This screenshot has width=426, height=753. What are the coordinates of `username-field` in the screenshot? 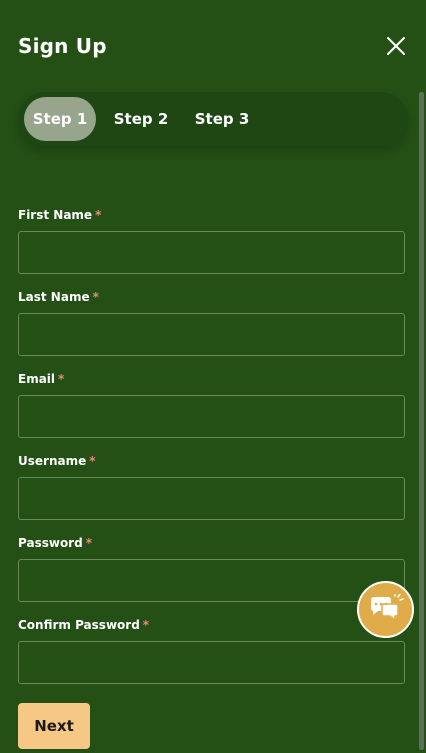 It's located at (211, 498).